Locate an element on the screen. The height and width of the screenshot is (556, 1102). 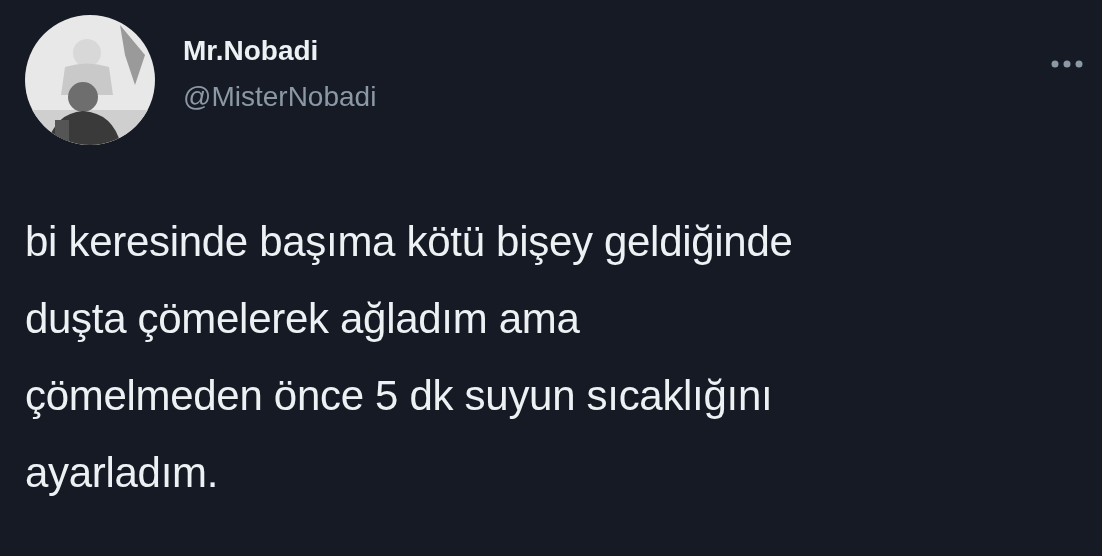
more-icon is located at coordinates (1067, 64).